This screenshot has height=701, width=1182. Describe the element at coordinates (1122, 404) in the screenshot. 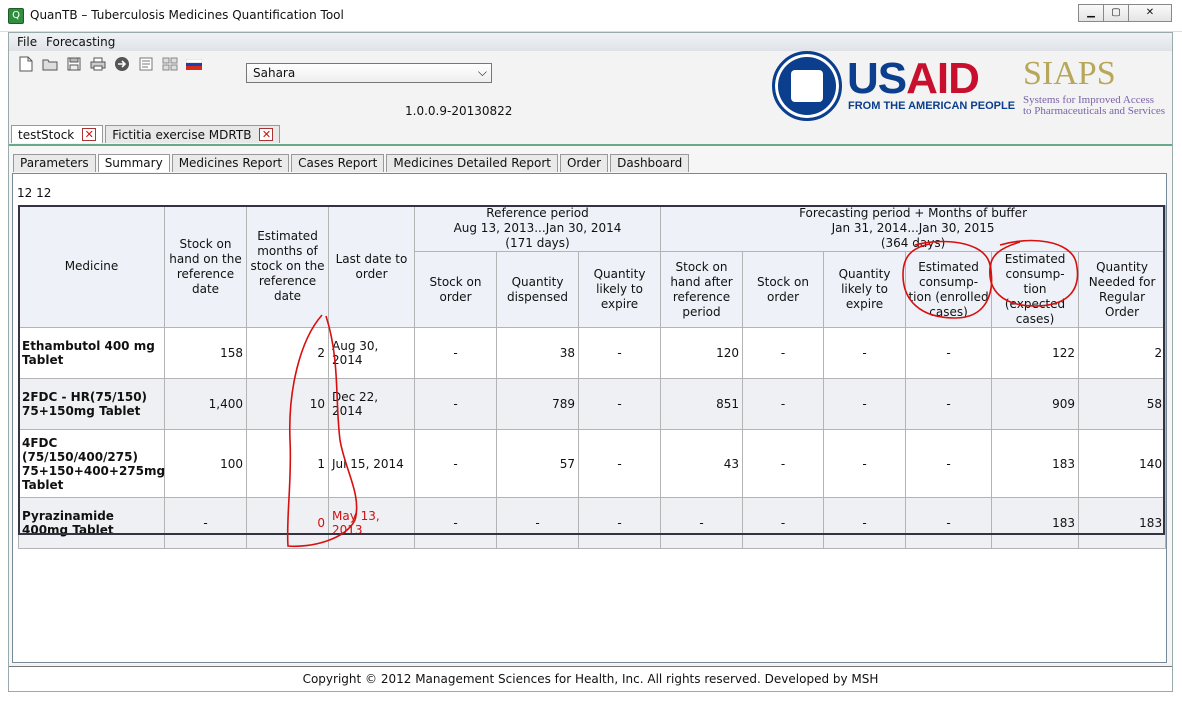

I see `cell-needed: 58` at that location.